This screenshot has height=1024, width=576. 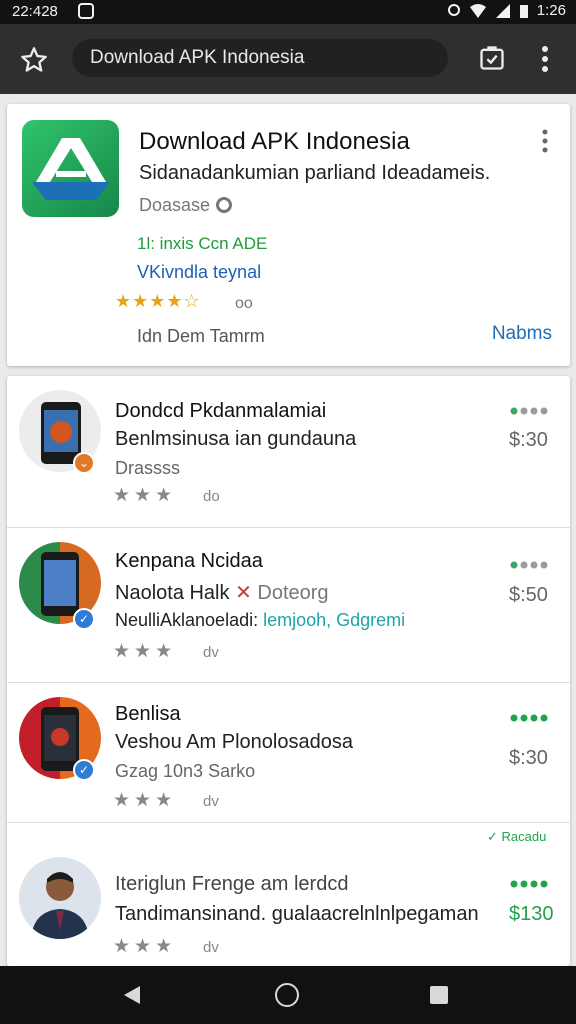 What do you see at coordinates (172, 593) in the screenshot?
I see `list-item-subtitle-text: Naolota Halk` at bounding box center [172, 593].